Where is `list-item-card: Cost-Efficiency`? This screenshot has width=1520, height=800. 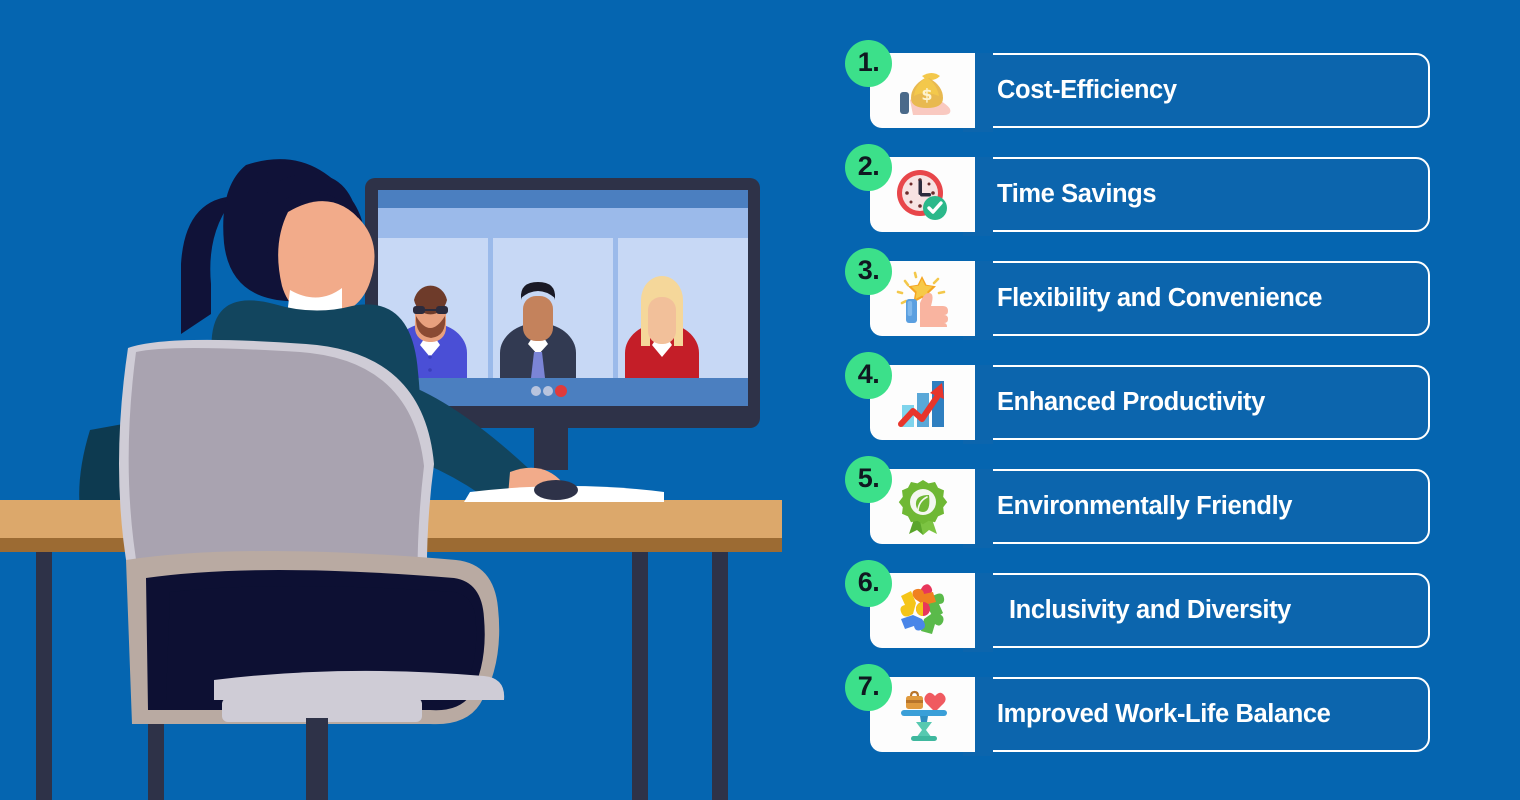
list-item-card: Cost-Efficiency is located at coordinates (1196, 92).